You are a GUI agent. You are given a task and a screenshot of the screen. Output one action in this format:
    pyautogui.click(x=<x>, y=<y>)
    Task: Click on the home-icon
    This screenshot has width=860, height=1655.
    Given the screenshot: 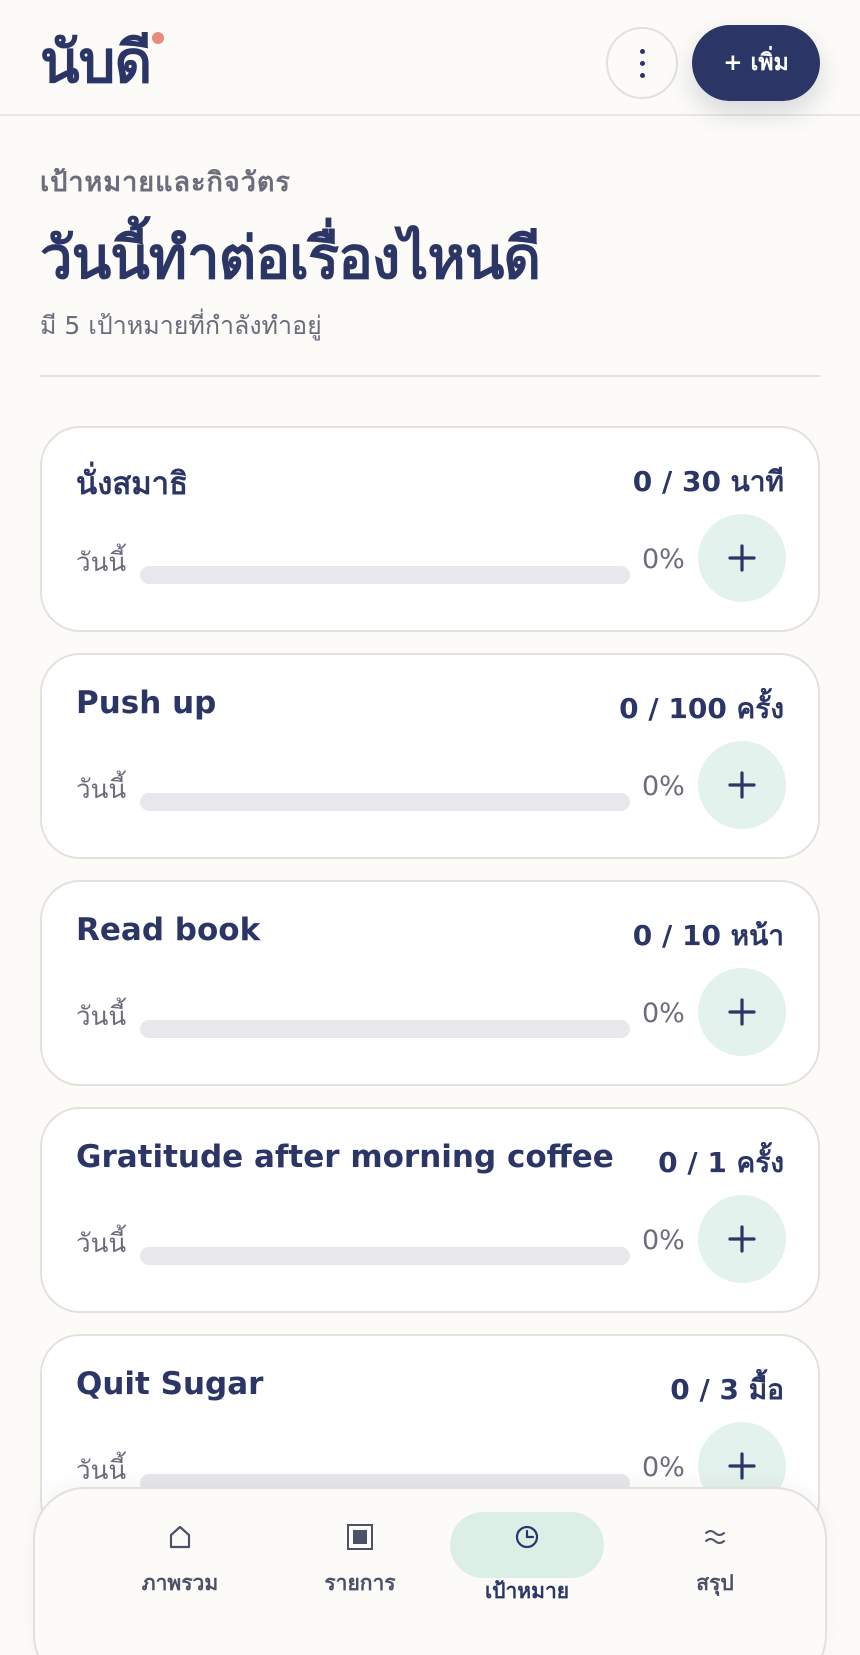 What is the action you would take?
    pyautogui.click(x=180, y=1537)
    